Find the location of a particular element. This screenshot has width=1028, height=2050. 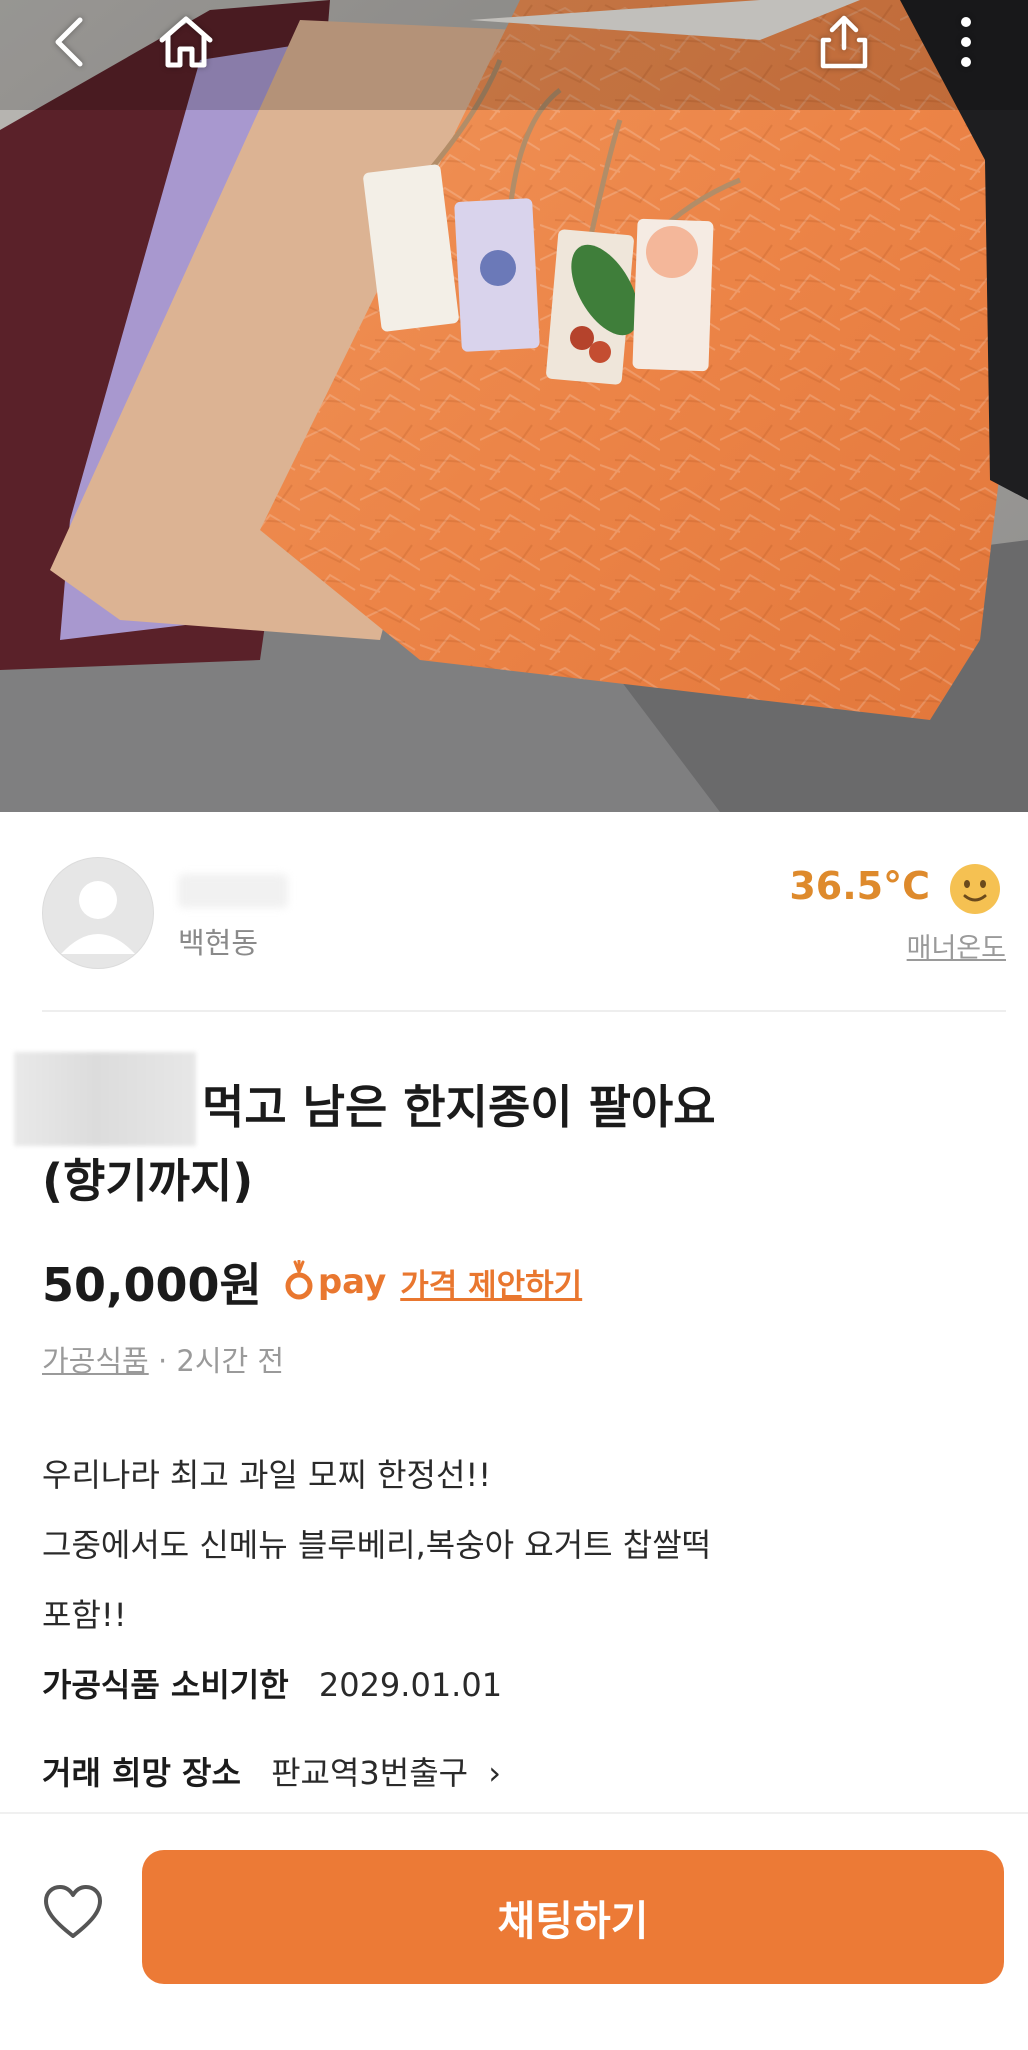

post-title-line1: 먹고 남은 한지종이 팔아요 is located at coordinates (459, 1107).